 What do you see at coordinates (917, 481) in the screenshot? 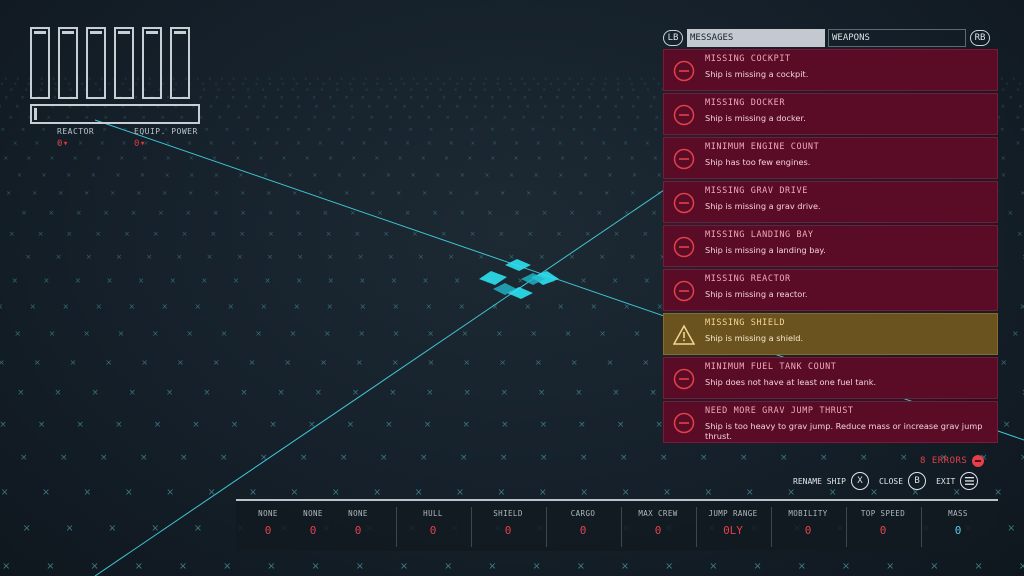
I see `b-button-icon: B` at bounding box center [917, 481].